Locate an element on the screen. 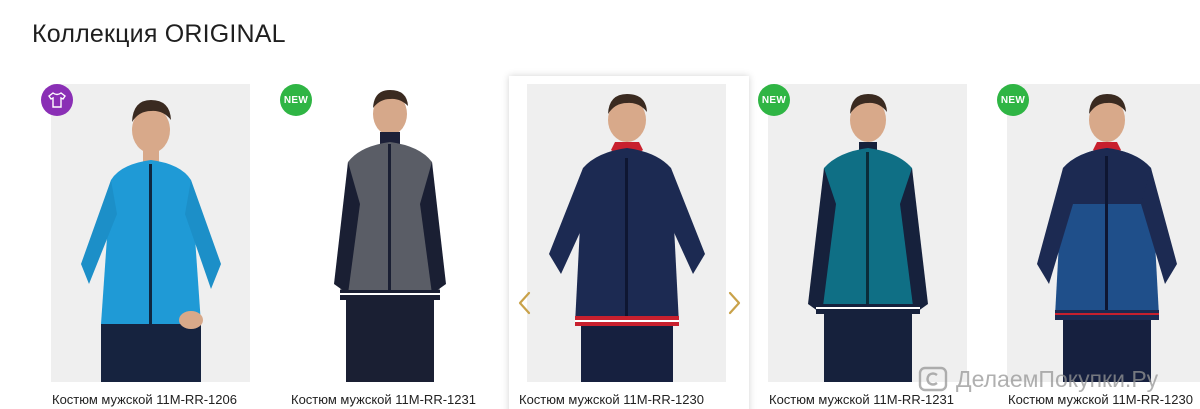 This screenshot has width=1200, height=409. watermark: ДелаемПокупки.Ру is located at coordinates (1038, 379).